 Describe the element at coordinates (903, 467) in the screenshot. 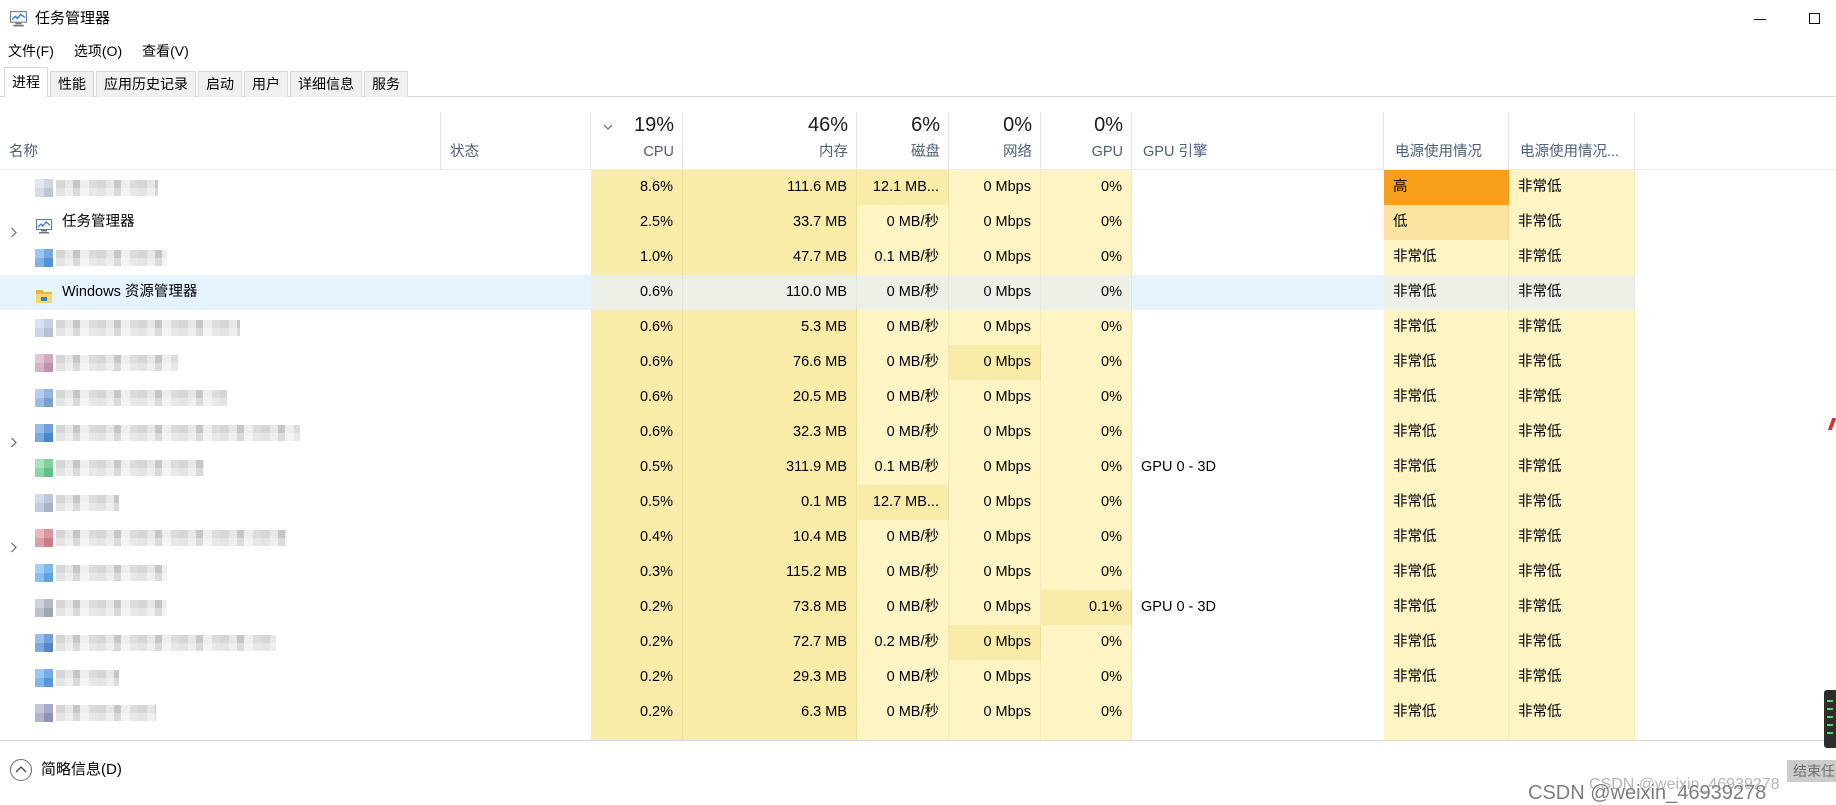

I see `disk-cell: 0.1 MB/秒` at that location.